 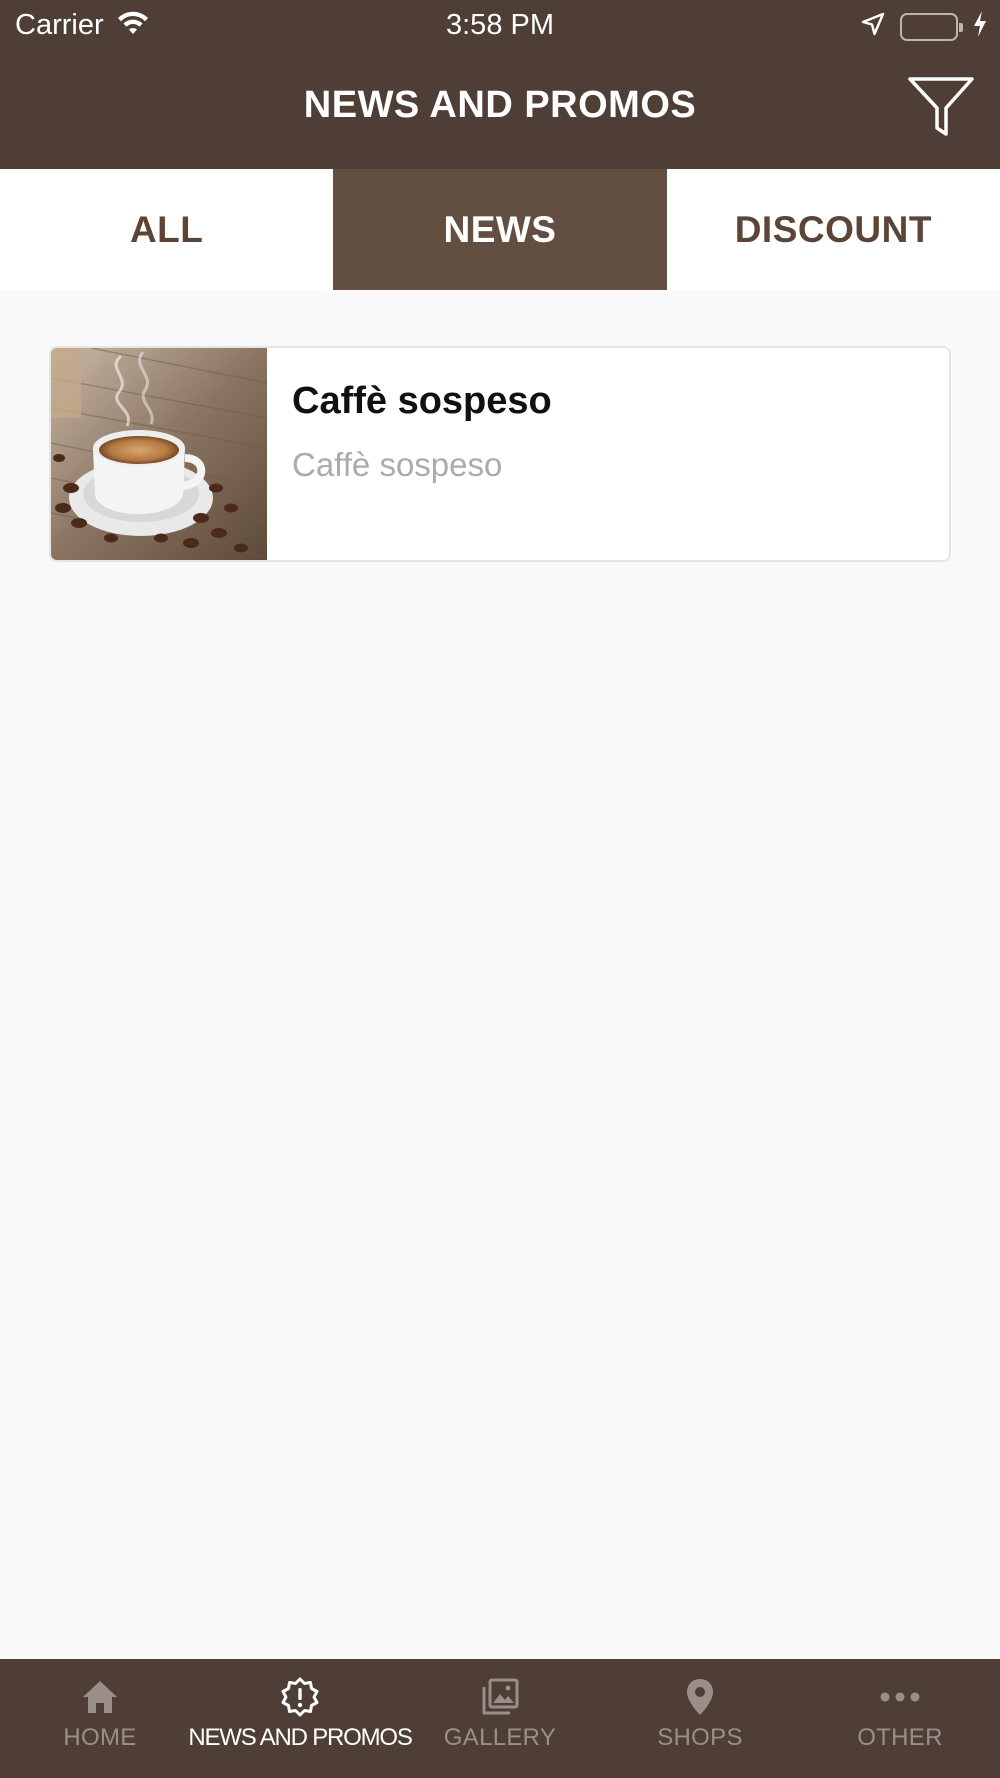 I want to click on tab-all-label: ALL, so click(x=166, y=229).